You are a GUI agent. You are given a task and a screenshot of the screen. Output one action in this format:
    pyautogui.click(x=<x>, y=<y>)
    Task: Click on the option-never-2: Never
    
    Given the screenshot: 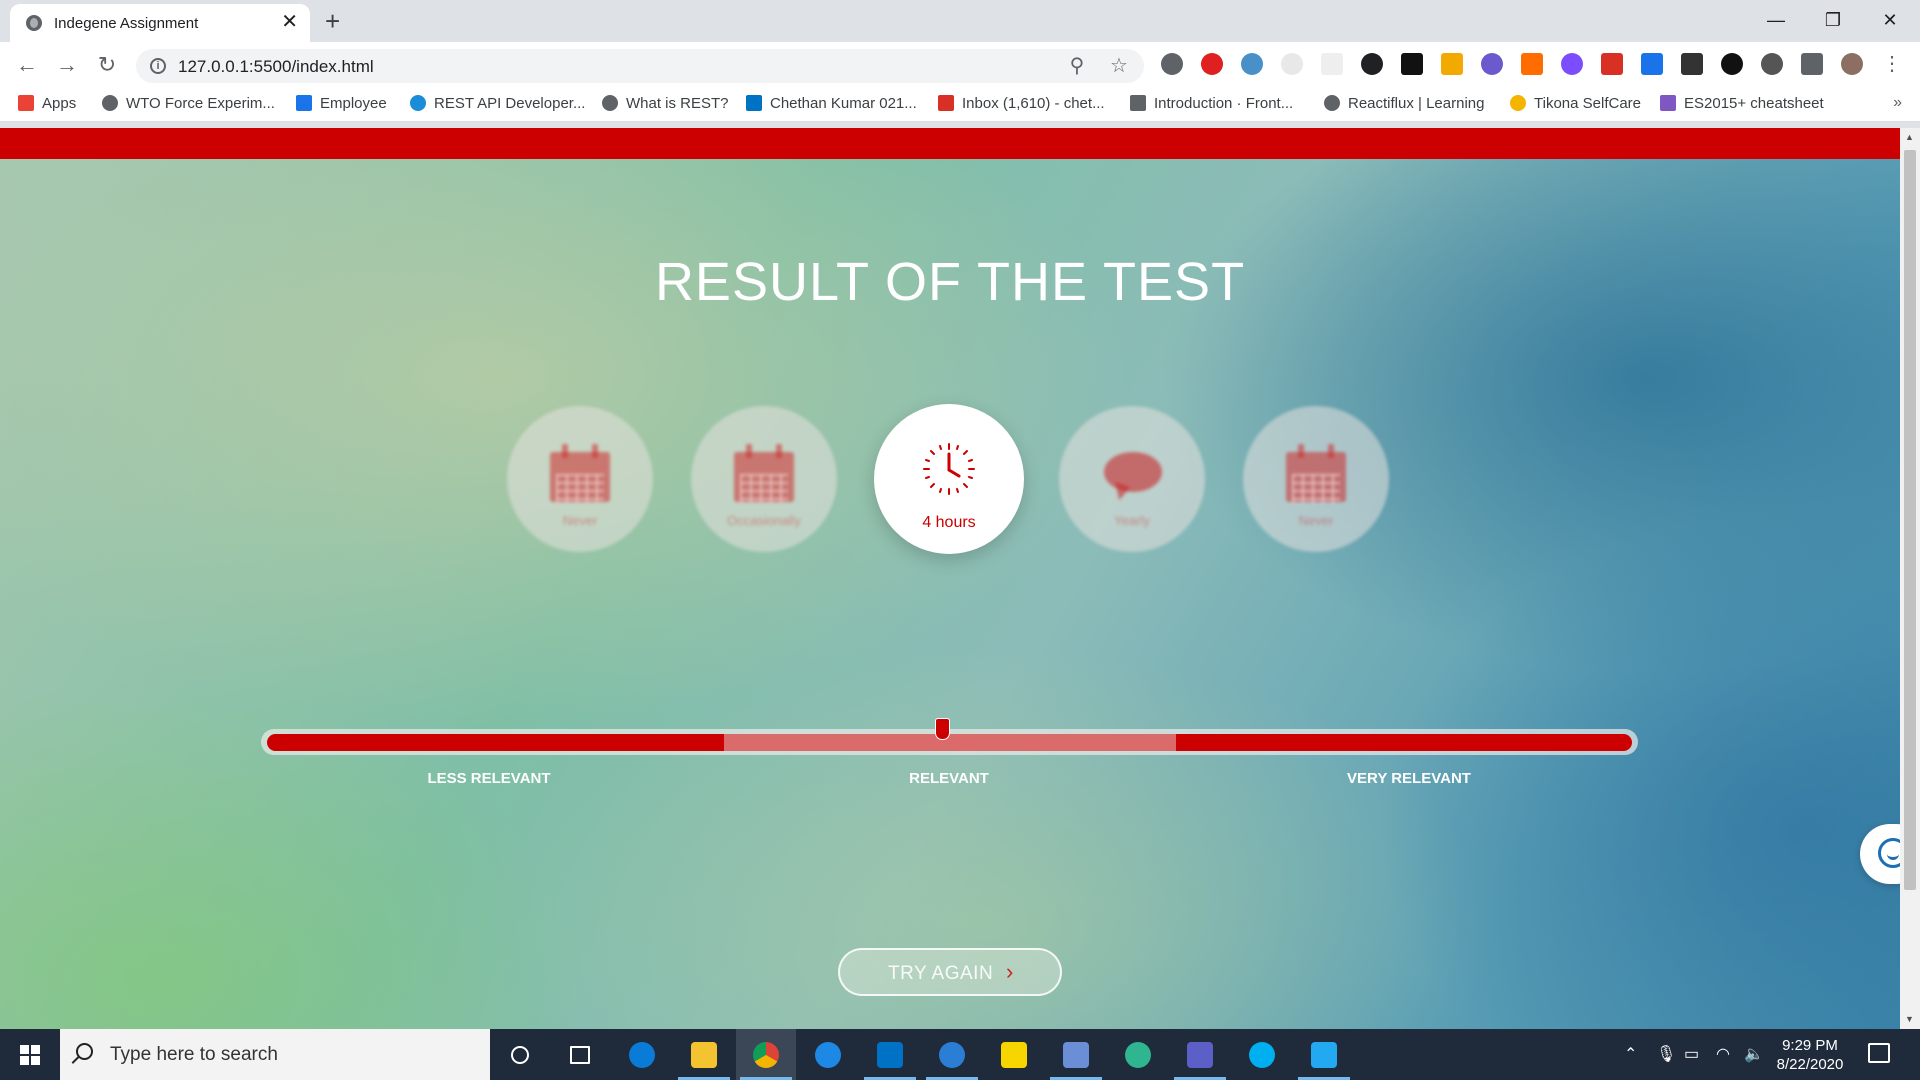 What is the action you would take?
    pyautogui.click(x=1316, y=479)
    